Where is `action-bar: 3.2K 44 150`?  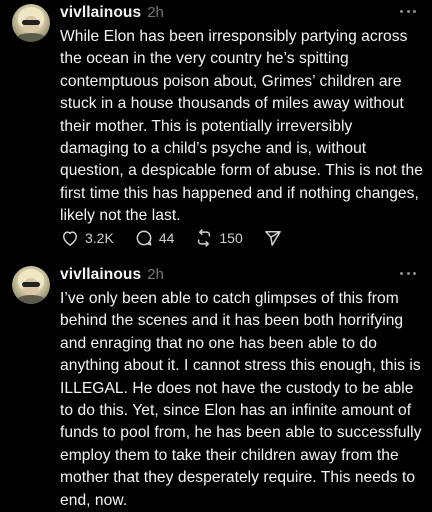
action-bar: 3.2K 44 150 is located at coordinates (184, 238).